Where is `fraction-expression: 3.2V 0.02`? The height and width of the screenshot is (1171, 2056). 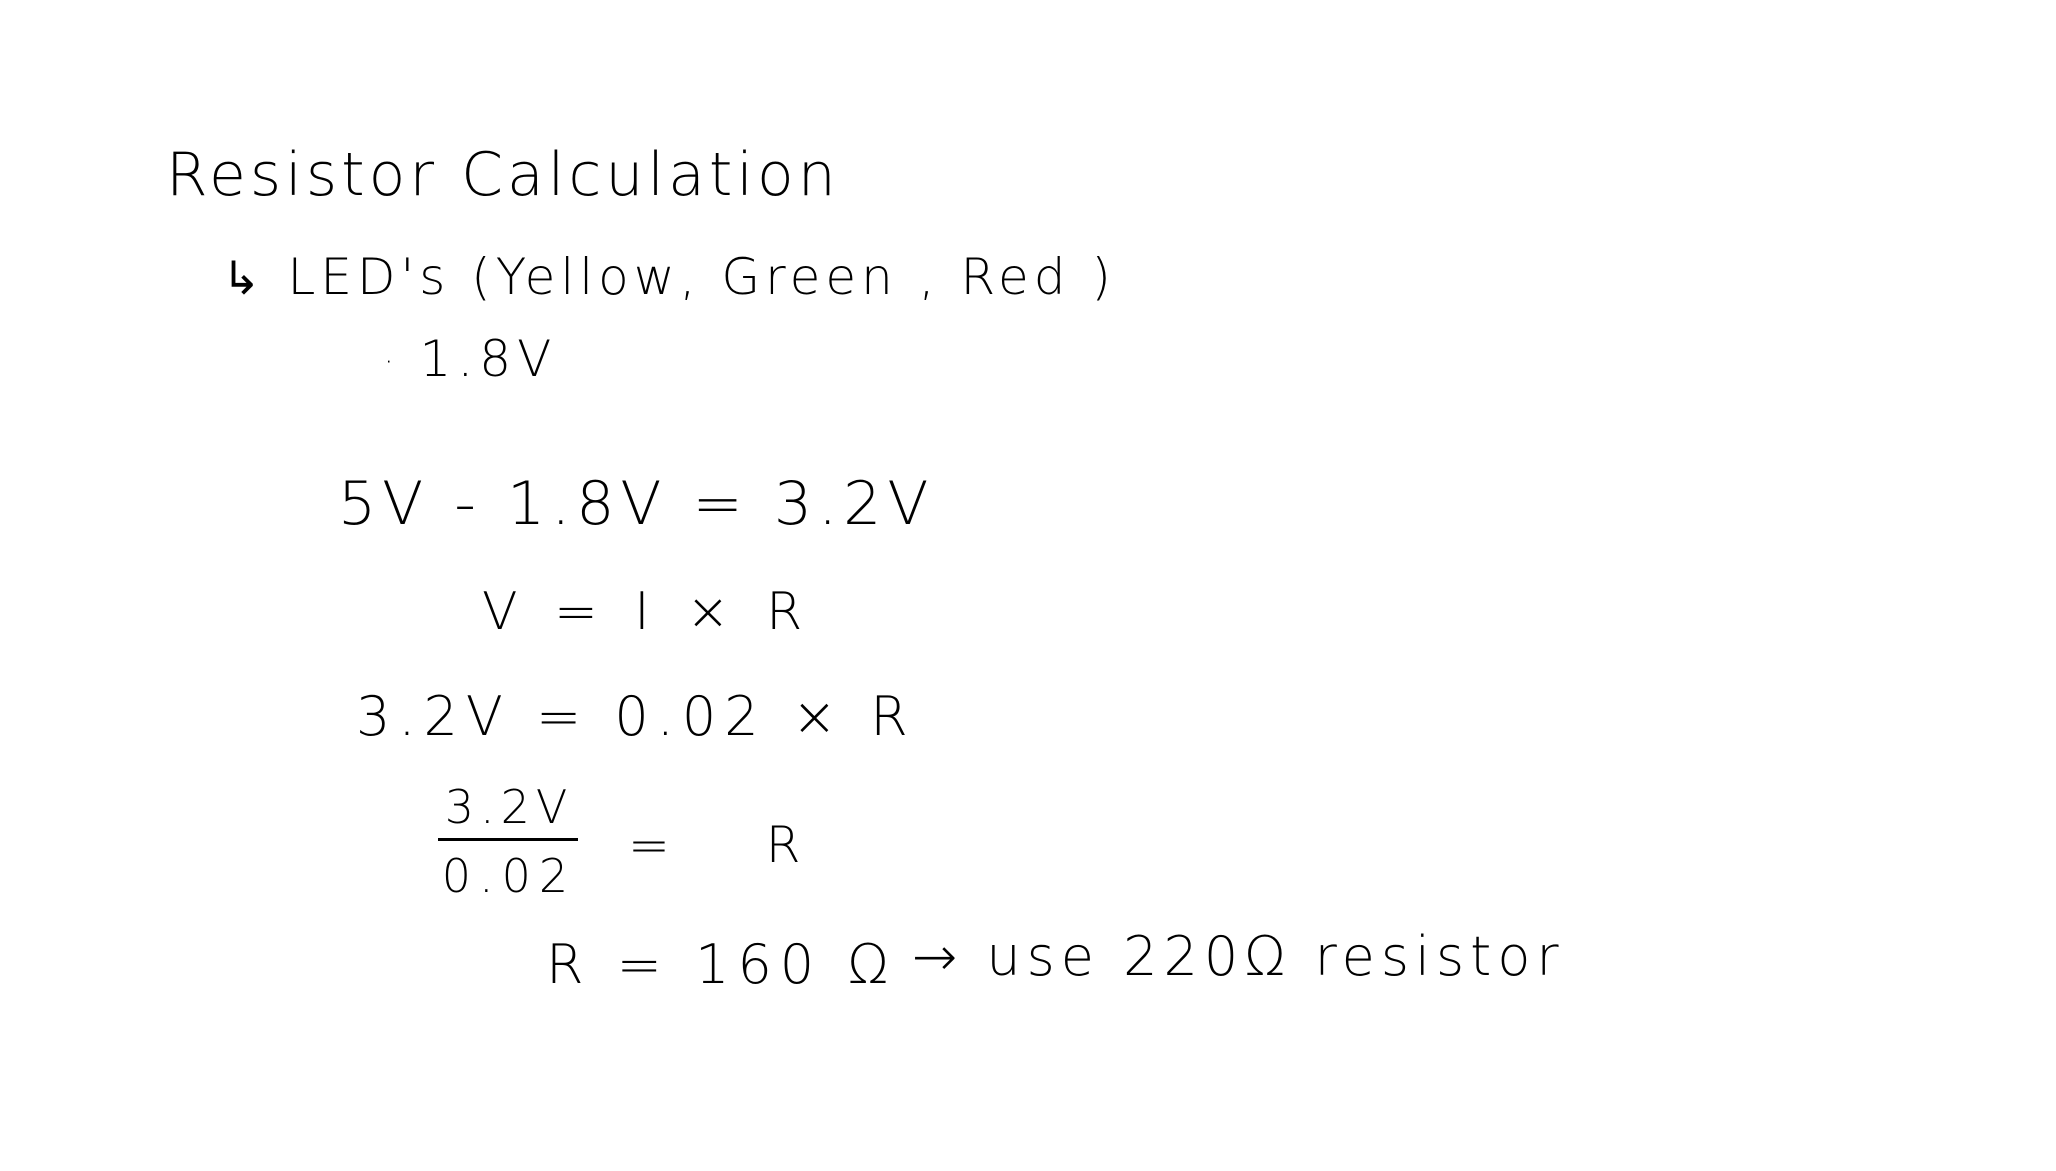
fraction-expression: 3.2V 0.02 is located at coordinates (509, 841).